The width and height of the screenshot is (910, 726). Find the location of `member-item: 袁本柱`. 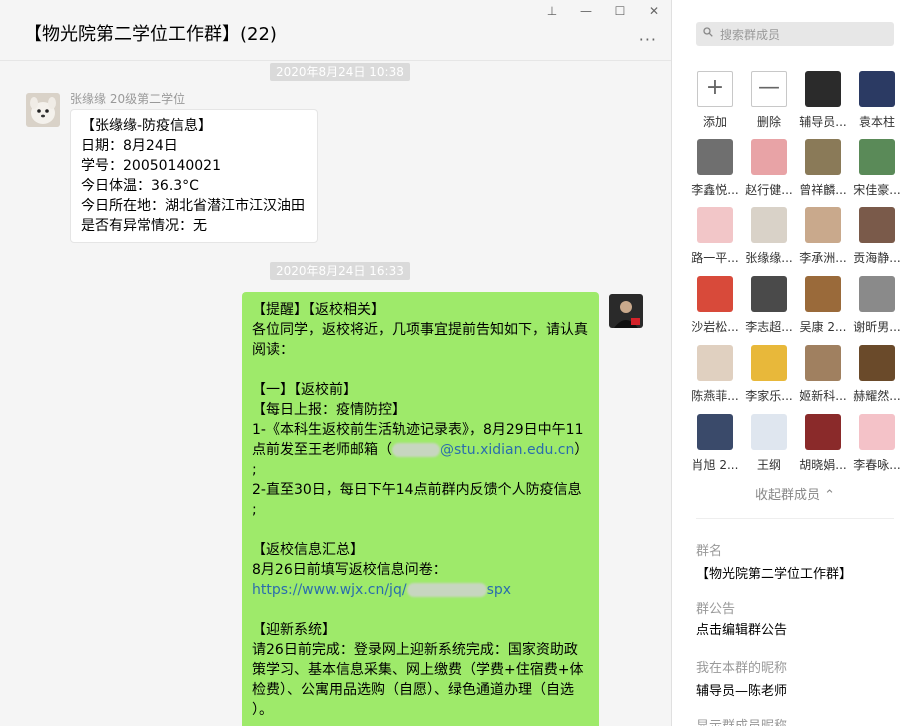

member-item: 袁本柱 is located at coordinates (877, 100).